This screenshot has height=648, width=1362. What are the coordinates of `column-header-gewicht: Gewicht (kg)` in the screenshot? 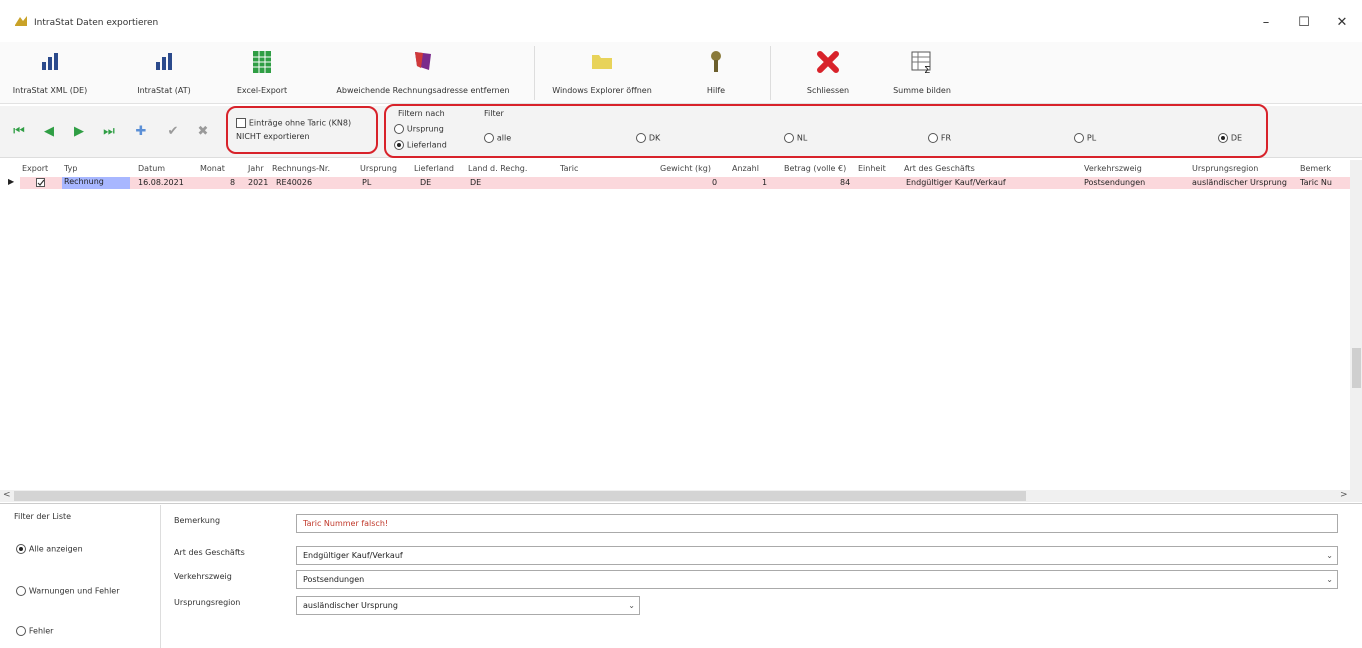 It's located at (685, 168).